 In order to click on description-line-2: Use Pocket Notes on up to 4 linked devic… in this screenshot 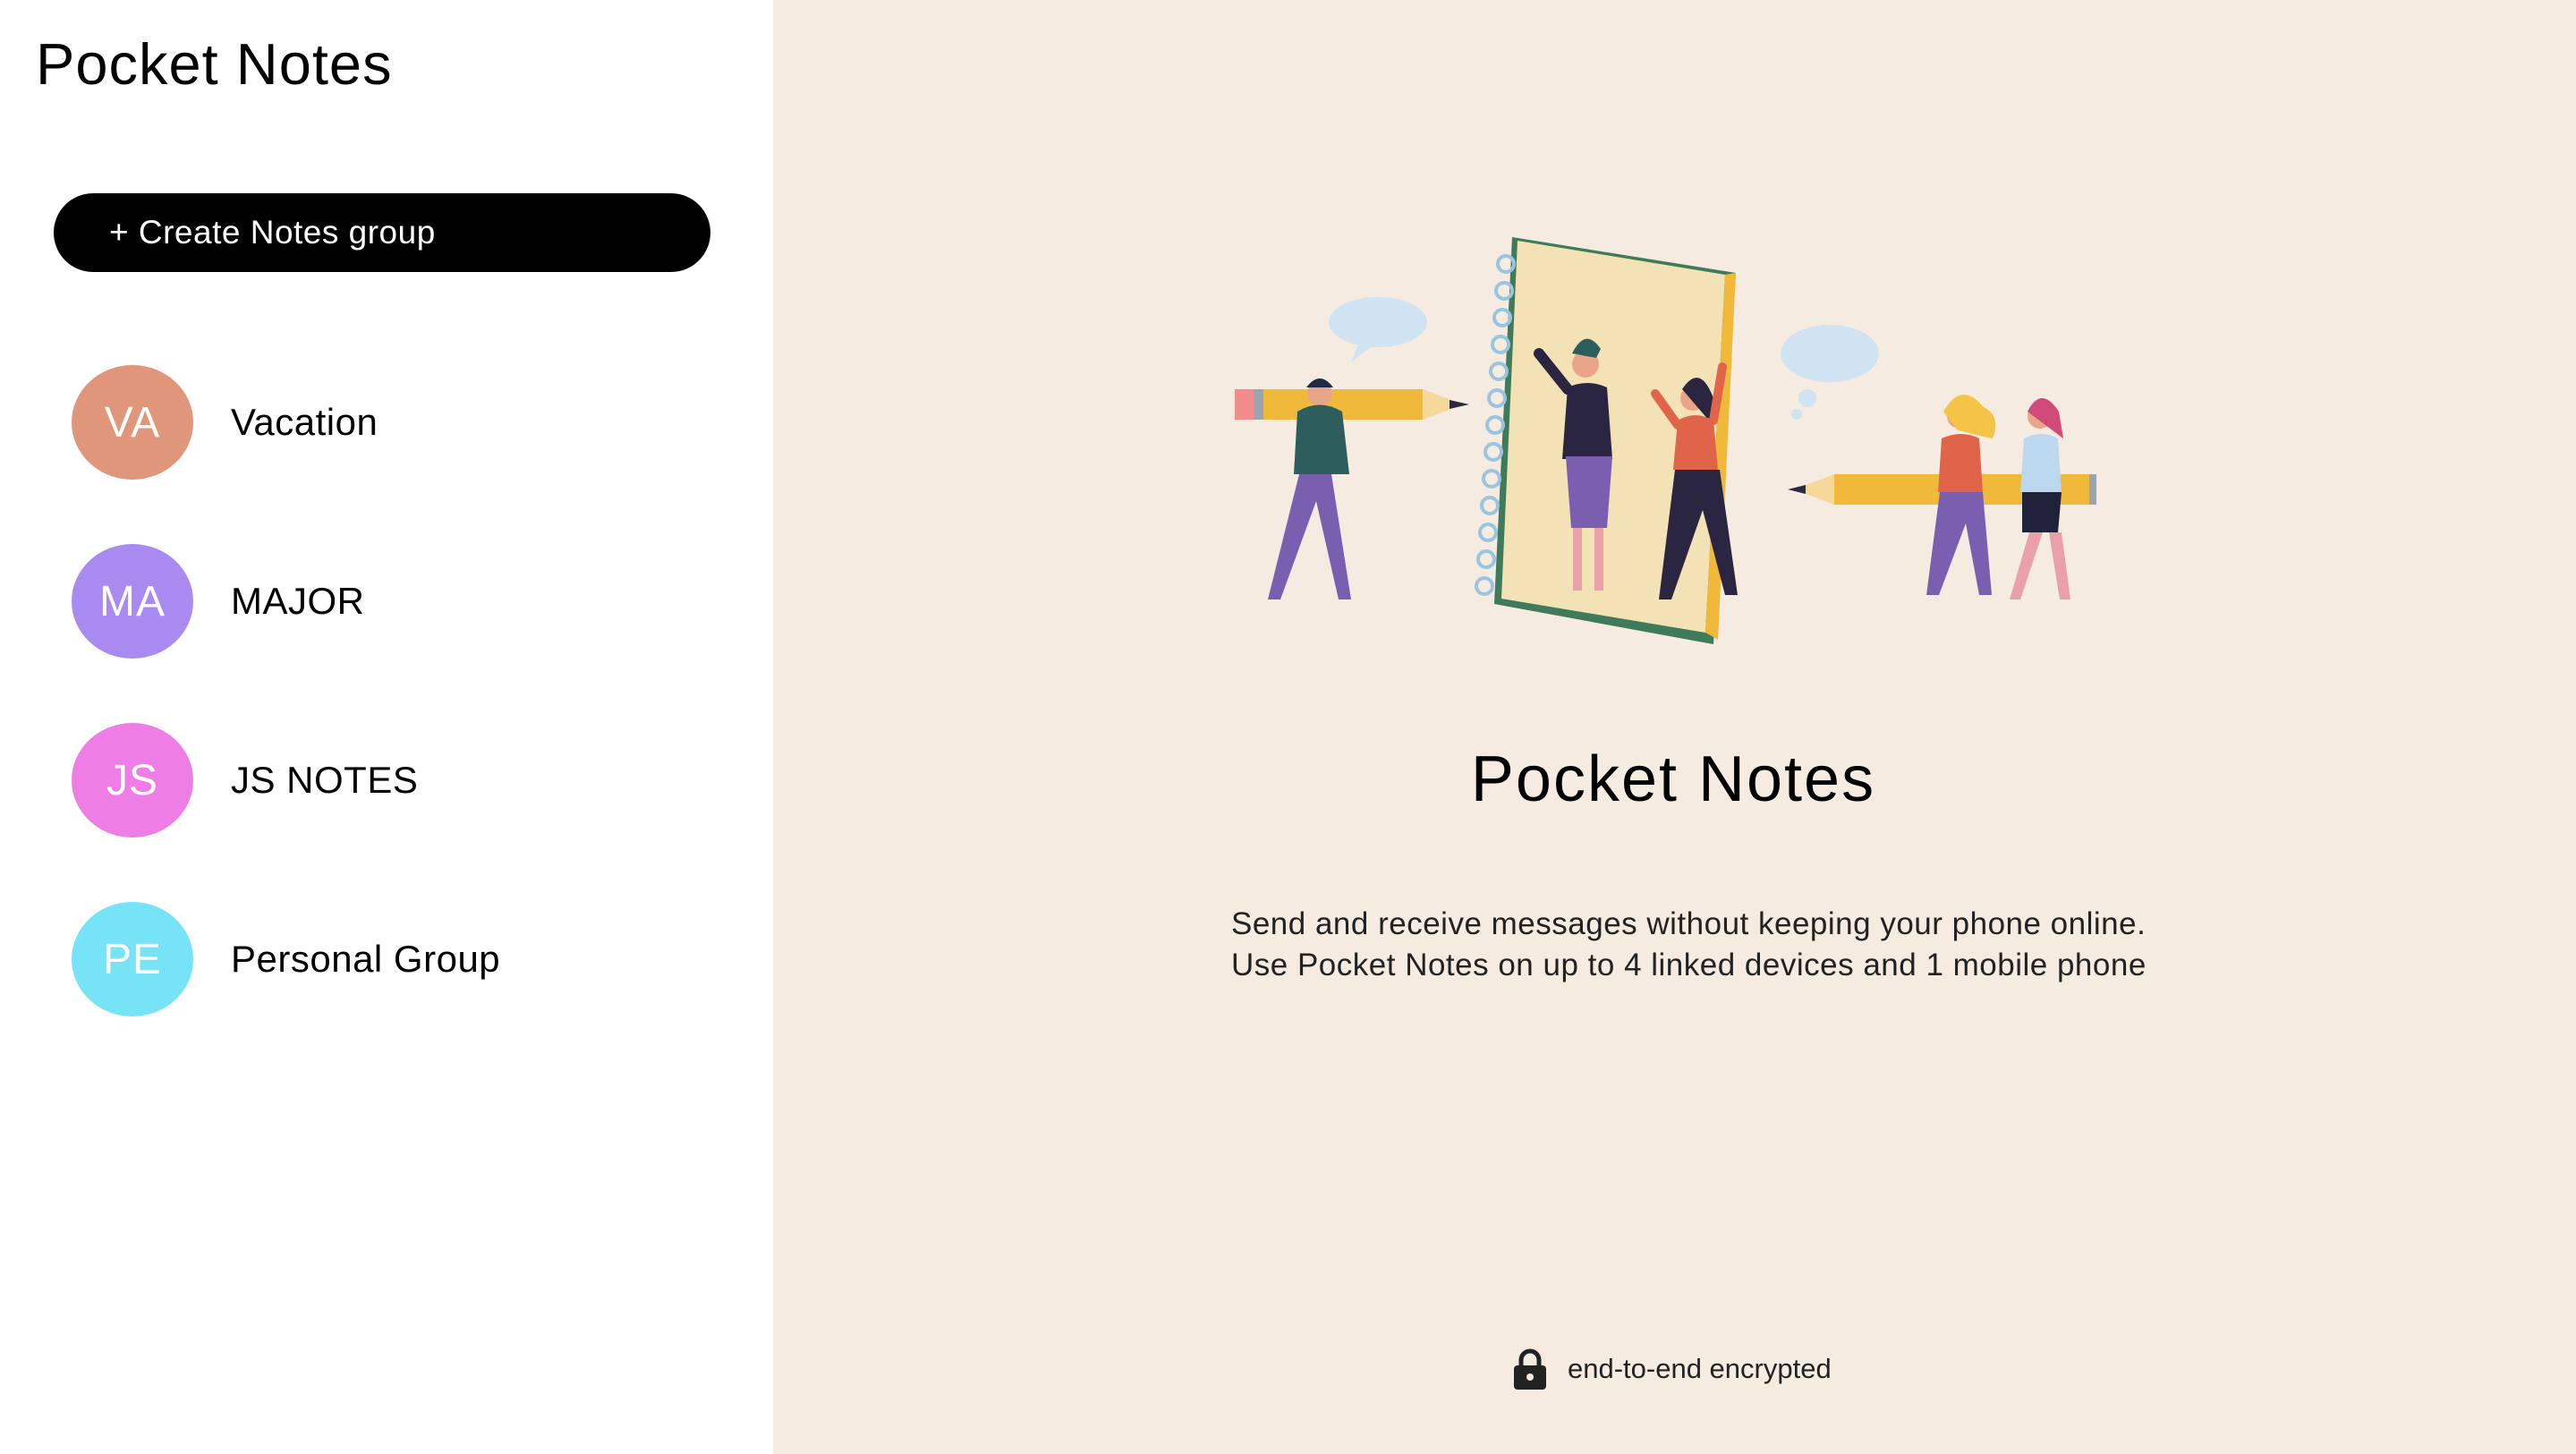, I will do `click(1689, 965)`.